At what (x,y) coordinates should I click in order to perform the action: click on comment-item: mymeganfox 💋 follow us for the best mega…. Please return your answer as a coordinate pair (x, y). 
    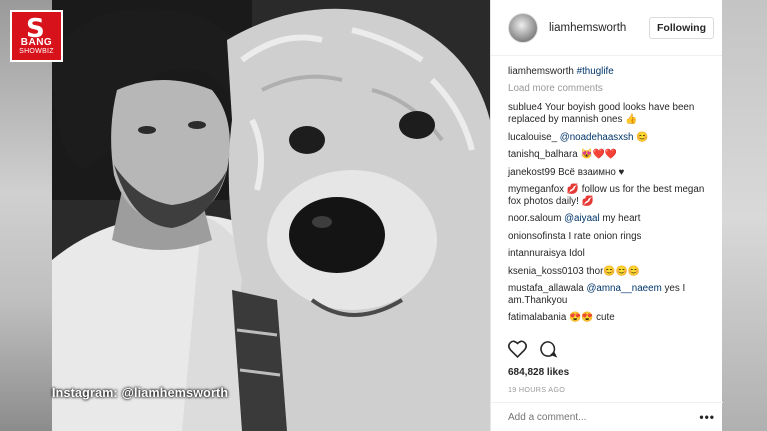
    Looking at the image, I should click on (609, 196).